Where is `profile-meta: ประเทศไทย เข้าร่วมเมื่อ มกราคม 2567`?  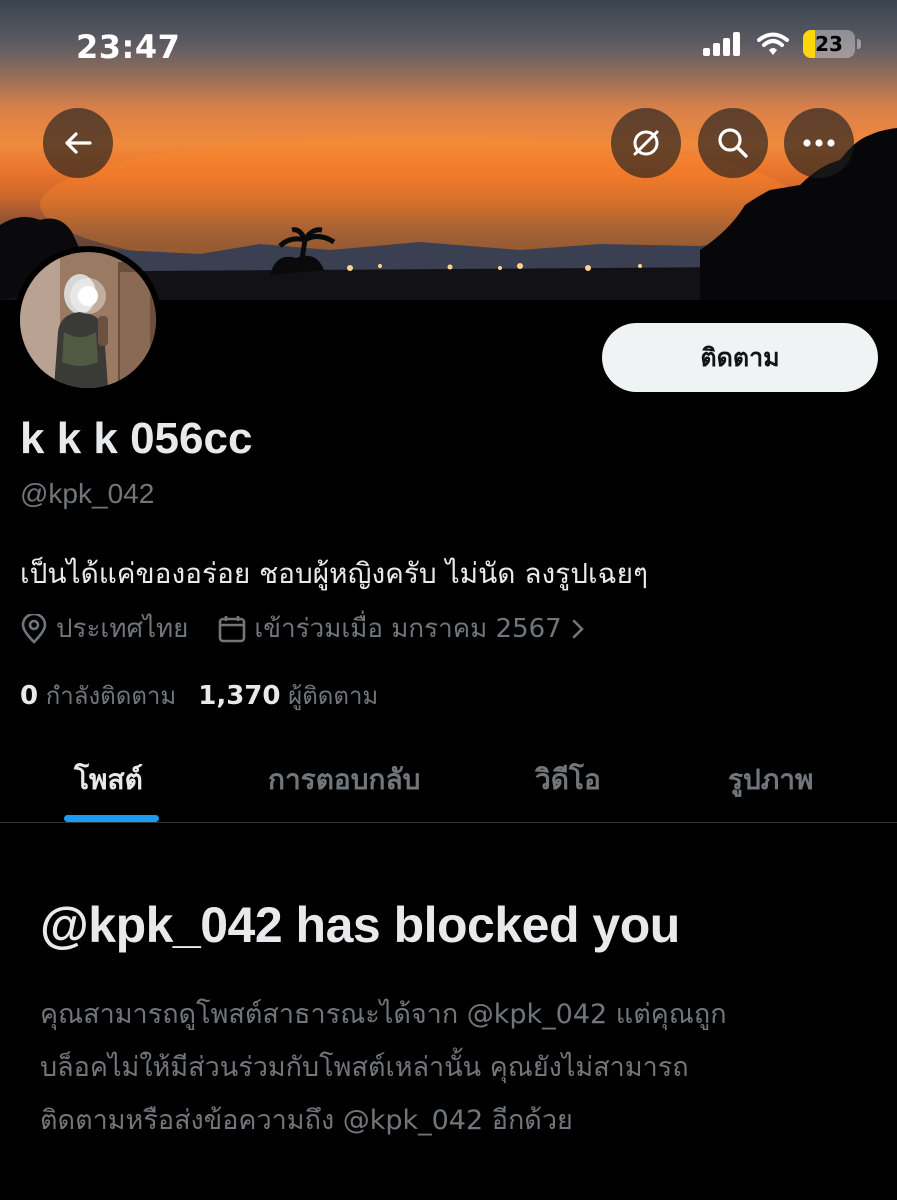
profile-meta: ประเทศไทย เข้าร่วมเมื่อ มกราคม 2567 is located at coordinates (303, 628).